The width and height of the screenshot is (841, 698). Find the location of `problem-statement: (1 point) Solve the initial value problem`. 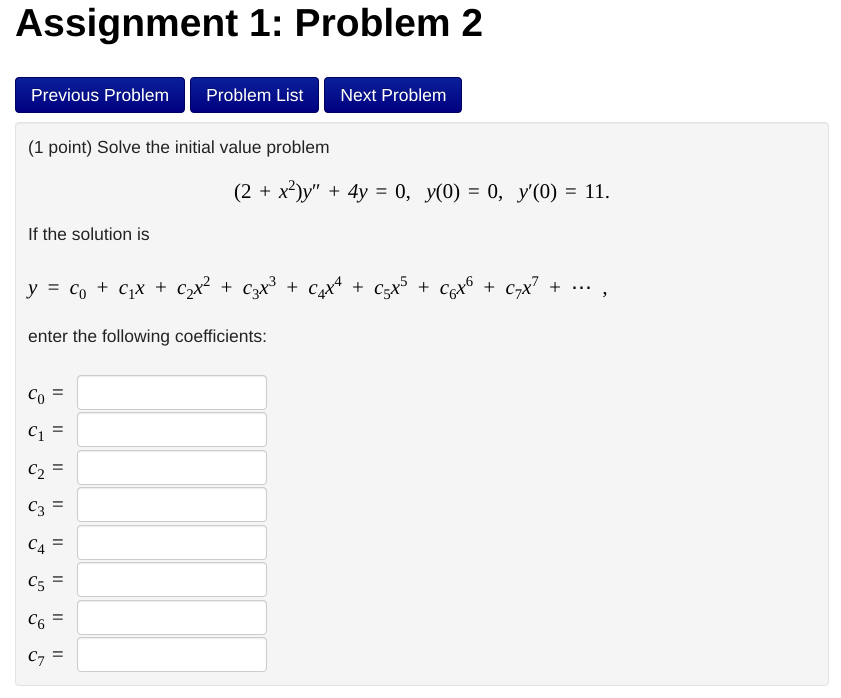

problem-statement: (1 point) Solve the initial value problem is located at coordinates (179, 147).